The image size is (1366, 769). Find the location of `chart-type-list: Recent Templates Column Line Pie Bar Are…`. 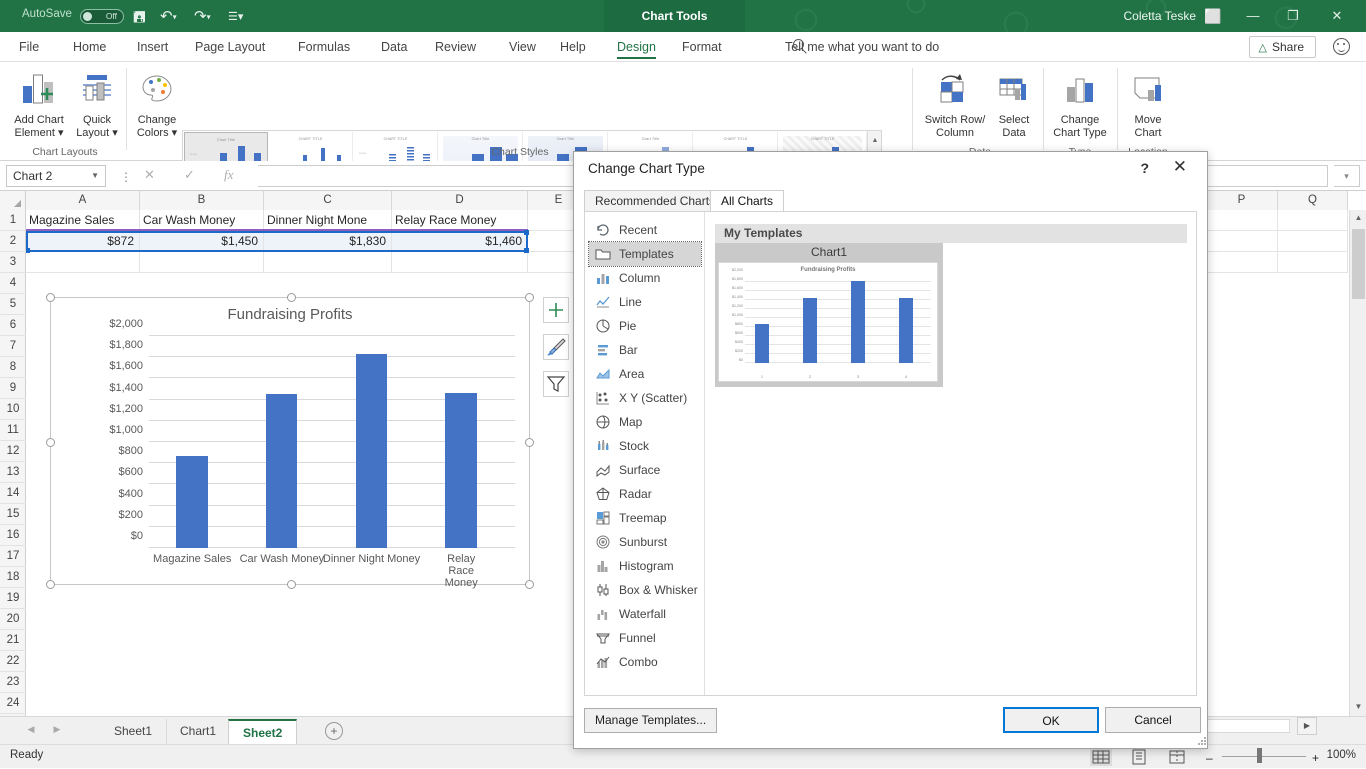

chart-type-list: Recent Templates Column Line Pie Bar Are… is located at coordinates (645, 453).